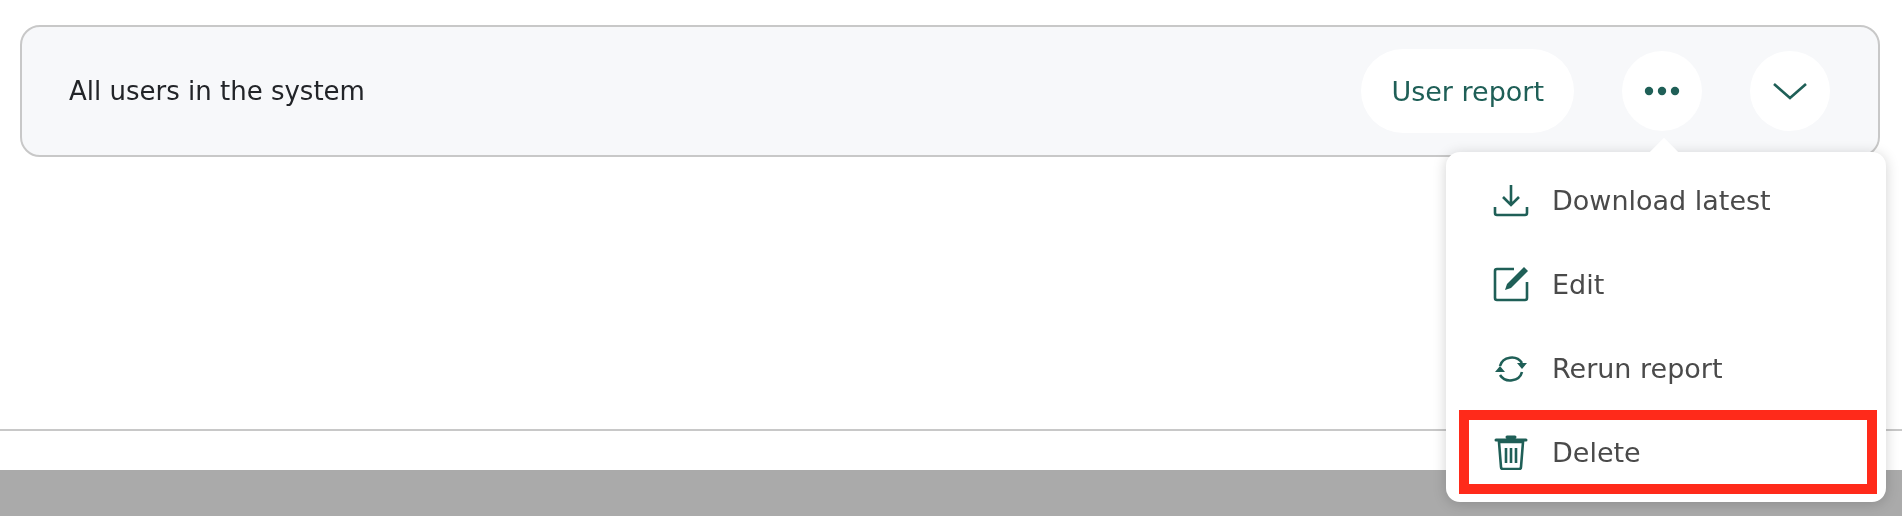 Image resolution: width=1902 pixels, height=516 pixels. Describe the element at coordinates (1596, 452) in the screenshot. I see `menu-item-label: Delete` at that location.